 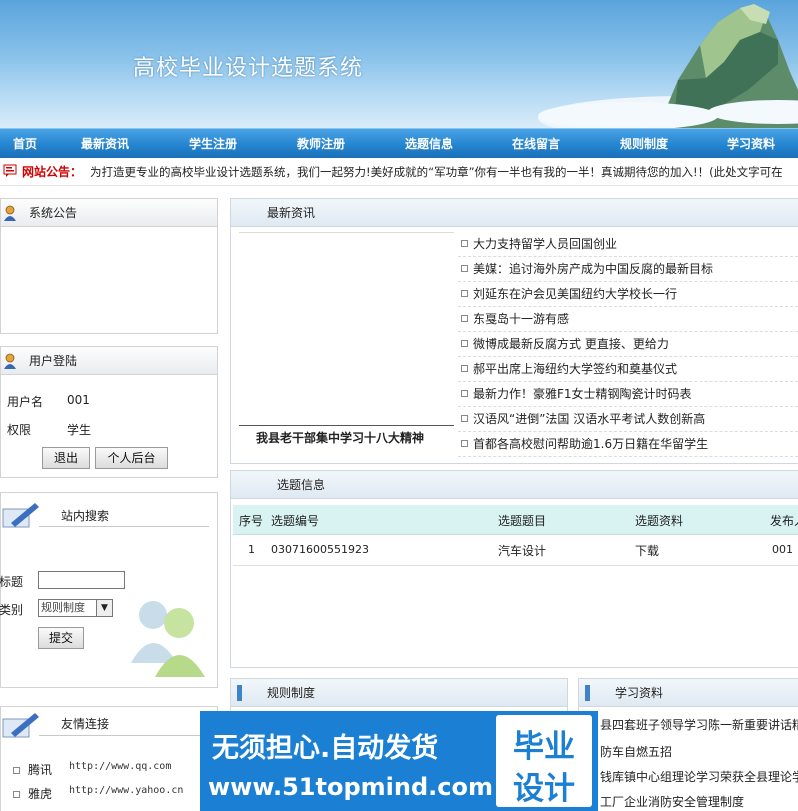 What do you see at coordinates (52, 172) in the screenshot?
I see `notice-label: 网站公告：` at bounding box center [52, 172].